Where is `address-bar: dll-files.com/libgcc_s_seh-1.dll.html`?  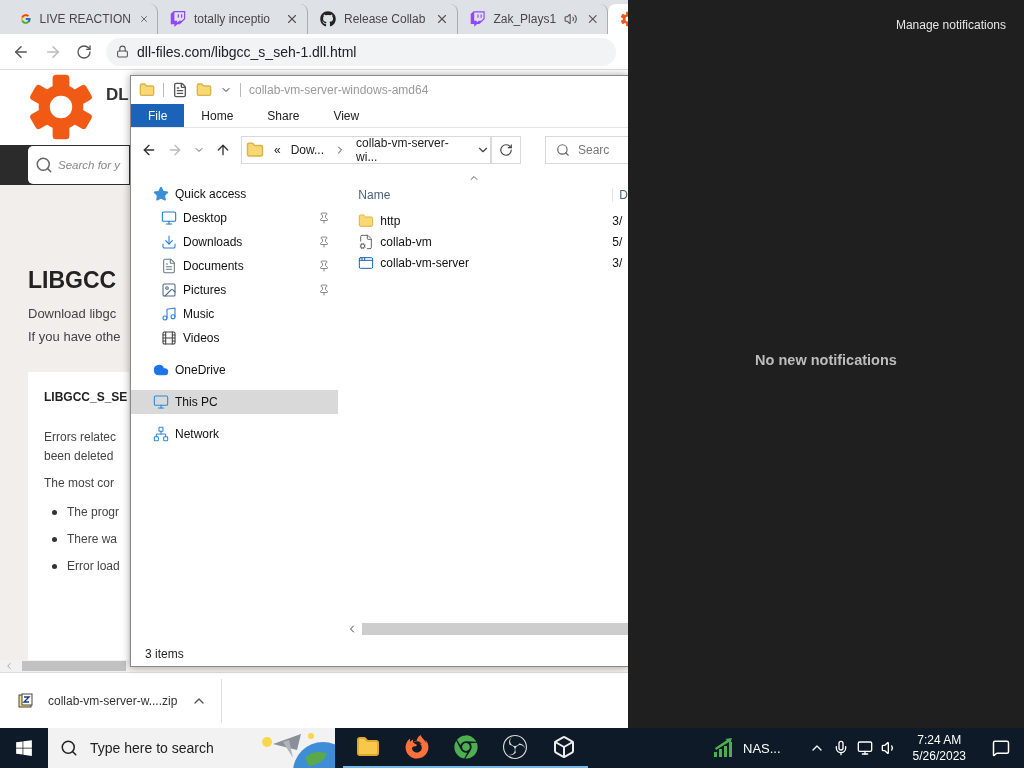 address-bar: dll-files.com/libgcc_s_seh-1.dll.html is located at coordinates (361, 51).